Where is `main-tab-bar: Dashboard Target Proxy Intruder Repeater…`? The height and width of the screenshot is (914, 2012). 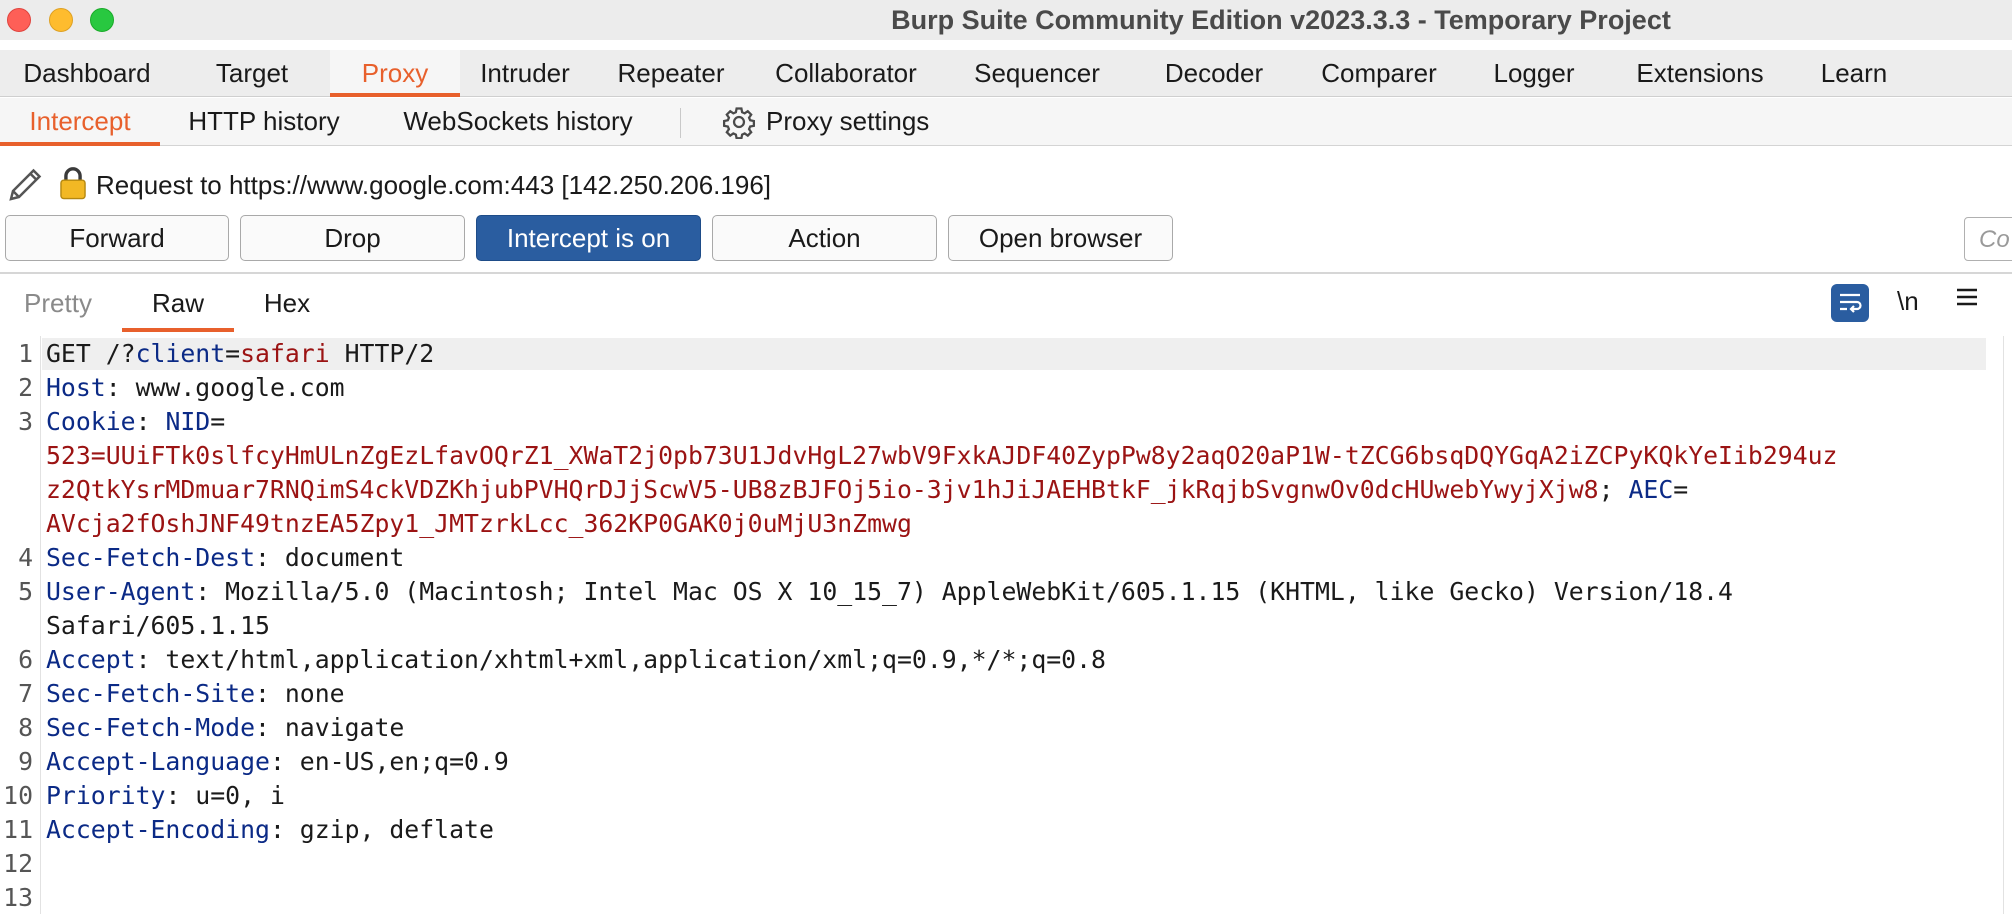 main-tab-bar: Dashboard Target Proxy Intruder Repeater… is located at coordinates (1006, 73).